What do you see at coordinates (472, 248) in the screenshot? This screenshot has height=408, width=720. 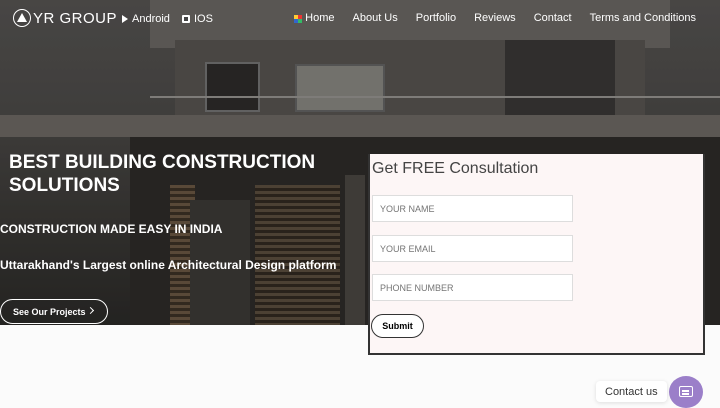 I see `email-input` at bounding box center [472, 248].